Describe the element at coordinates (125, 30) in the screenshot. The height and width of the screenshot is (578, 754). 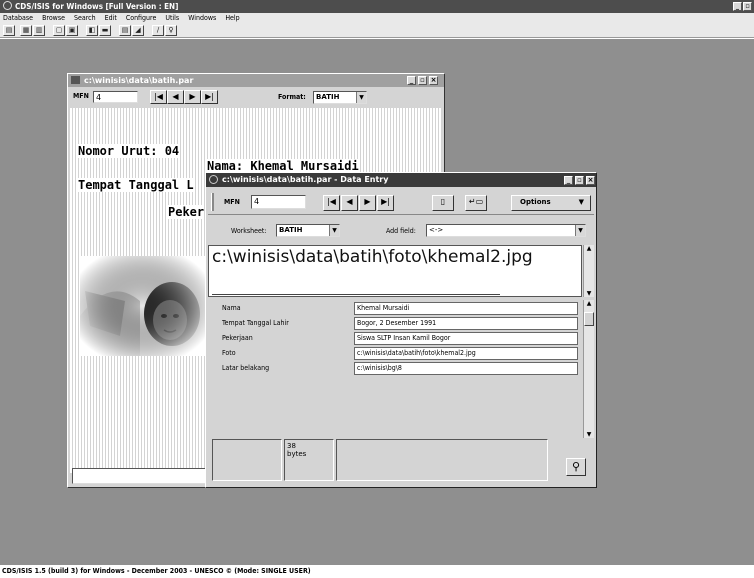
I see `index-icon: ▤` at that location.